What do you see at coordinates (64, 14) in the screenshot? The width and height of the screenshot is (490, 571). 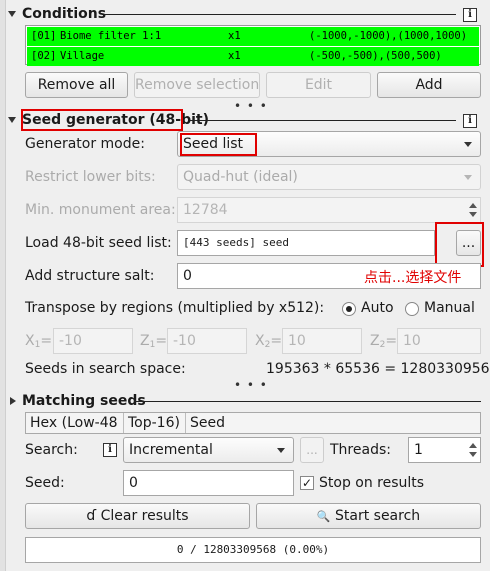 I see `conditions-title: Conditions` at bounding box center [64, 14].